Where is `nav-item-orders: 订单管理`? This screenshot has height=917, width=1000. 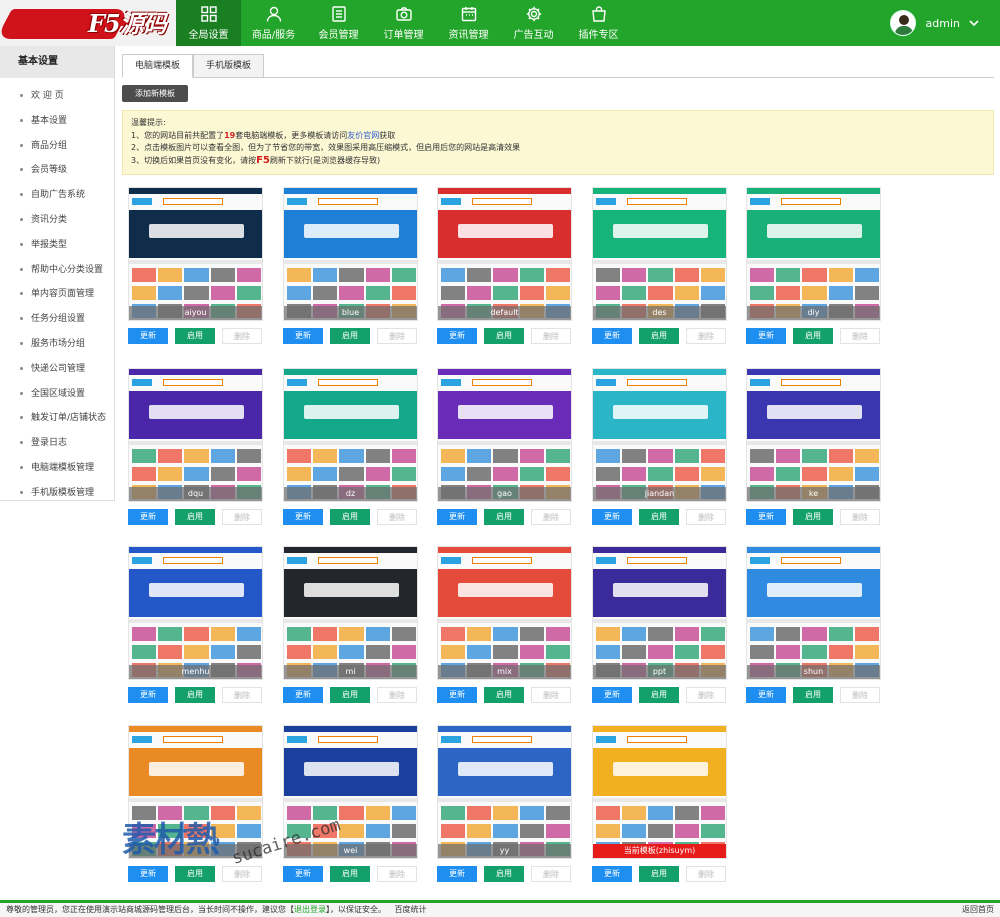
nav-item-orders: 订单管理 is located at coordinates (403, 23).